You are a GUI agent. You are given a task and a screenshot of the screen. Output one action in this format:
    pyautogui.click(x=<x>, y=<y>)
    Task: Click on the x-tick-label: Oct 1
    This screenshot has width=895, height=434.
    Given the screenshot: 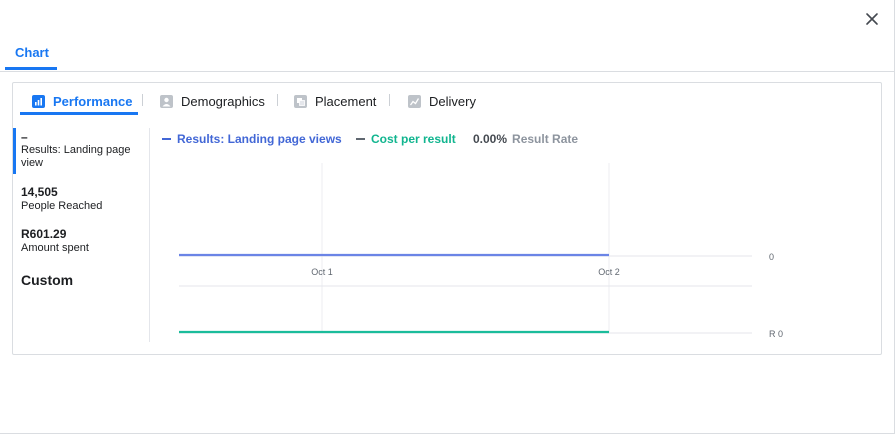 What is the action you would take?
    pyautogui.click(x=322, y=272)
    